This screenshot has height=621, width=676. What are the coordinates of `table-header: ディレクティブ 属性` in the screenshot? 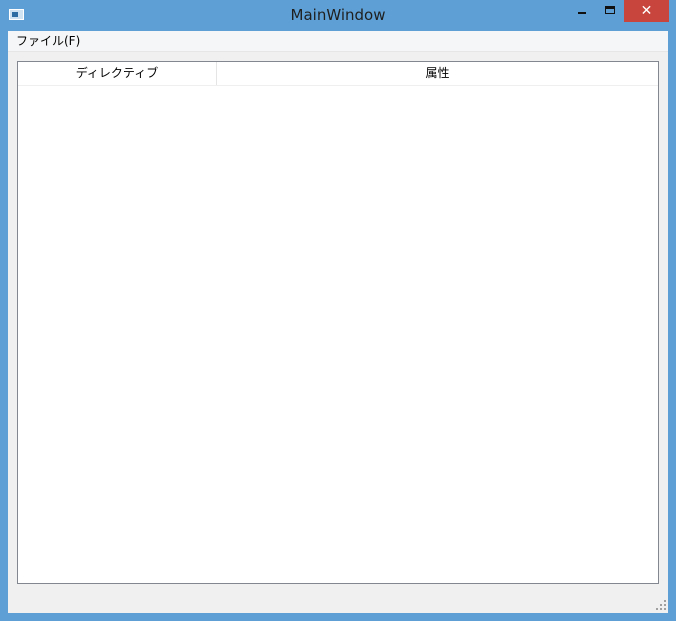 It's located at (338, 74).